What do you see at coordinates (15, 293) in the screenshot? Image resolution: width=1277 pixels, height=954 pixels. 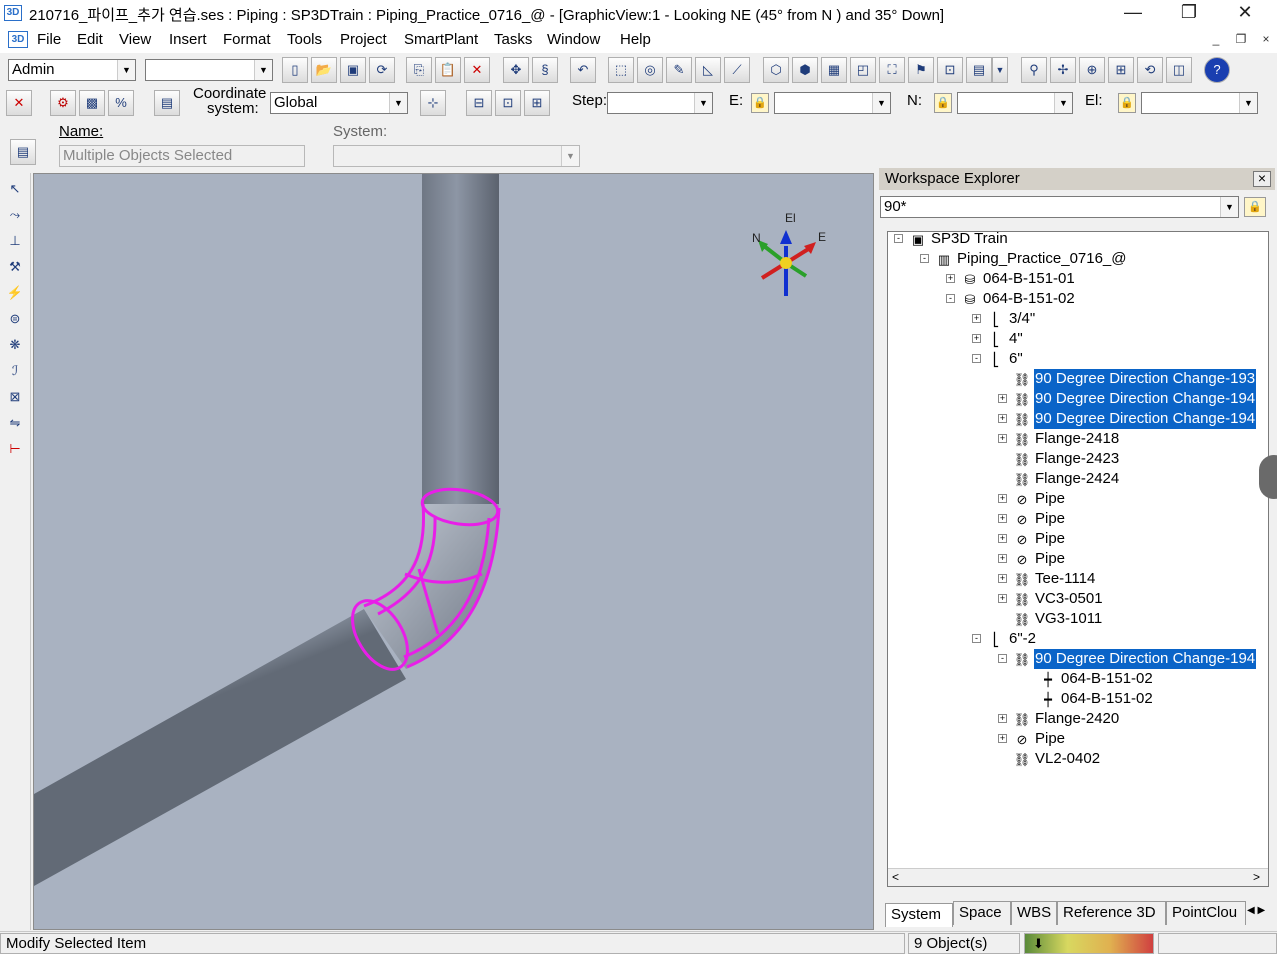 I see `insert-tap-icon: ⚡` at bounding box center [15, 293].